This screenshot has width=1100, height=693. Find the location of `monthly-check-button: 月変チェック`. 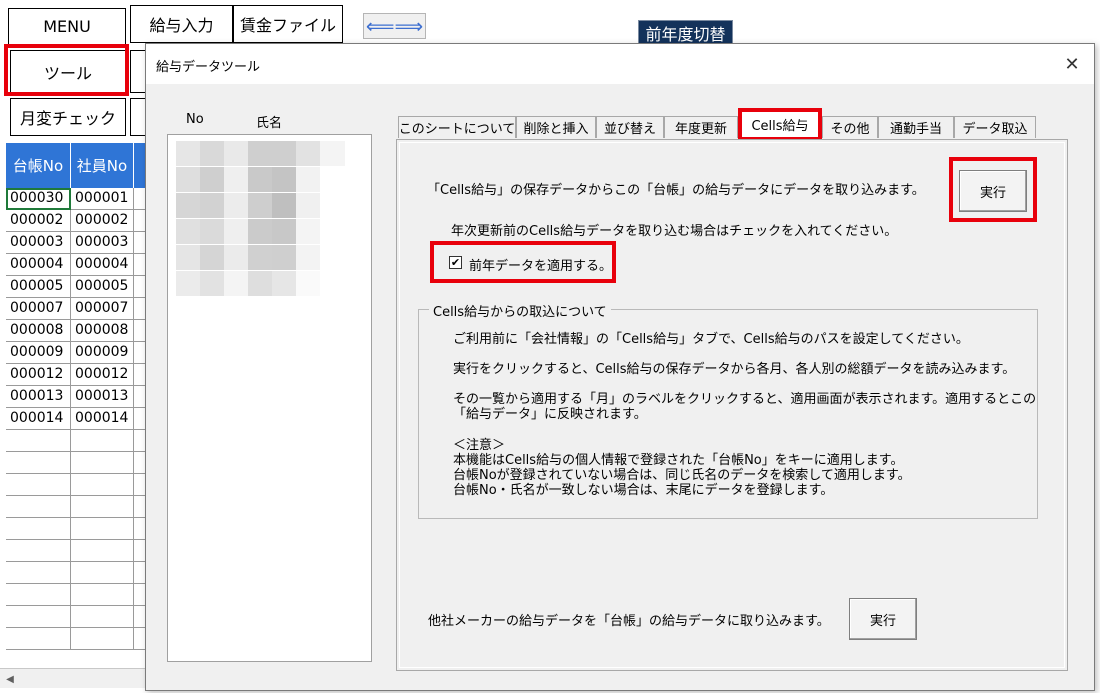

monthly-check-button: 月変チェック is located at coordinates (68, 117).